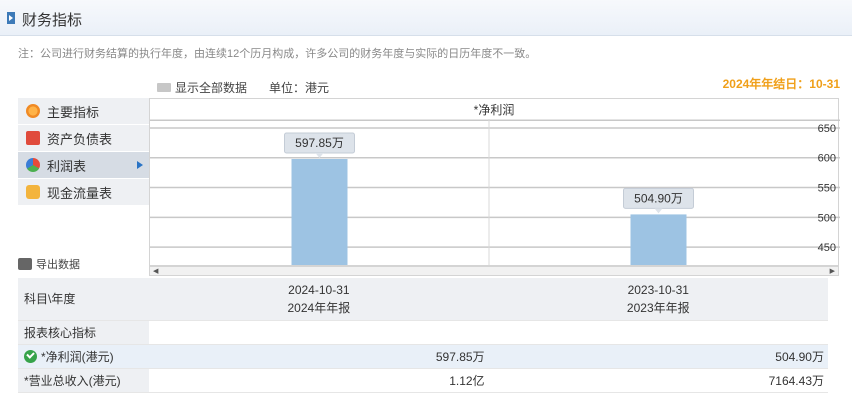 The height and width of the screenshot is (405, 852). What do you see at coordinates (299, 88) in the screenshot?
I see `unit-label: 单位：港元` at bounding box center [299, 88].